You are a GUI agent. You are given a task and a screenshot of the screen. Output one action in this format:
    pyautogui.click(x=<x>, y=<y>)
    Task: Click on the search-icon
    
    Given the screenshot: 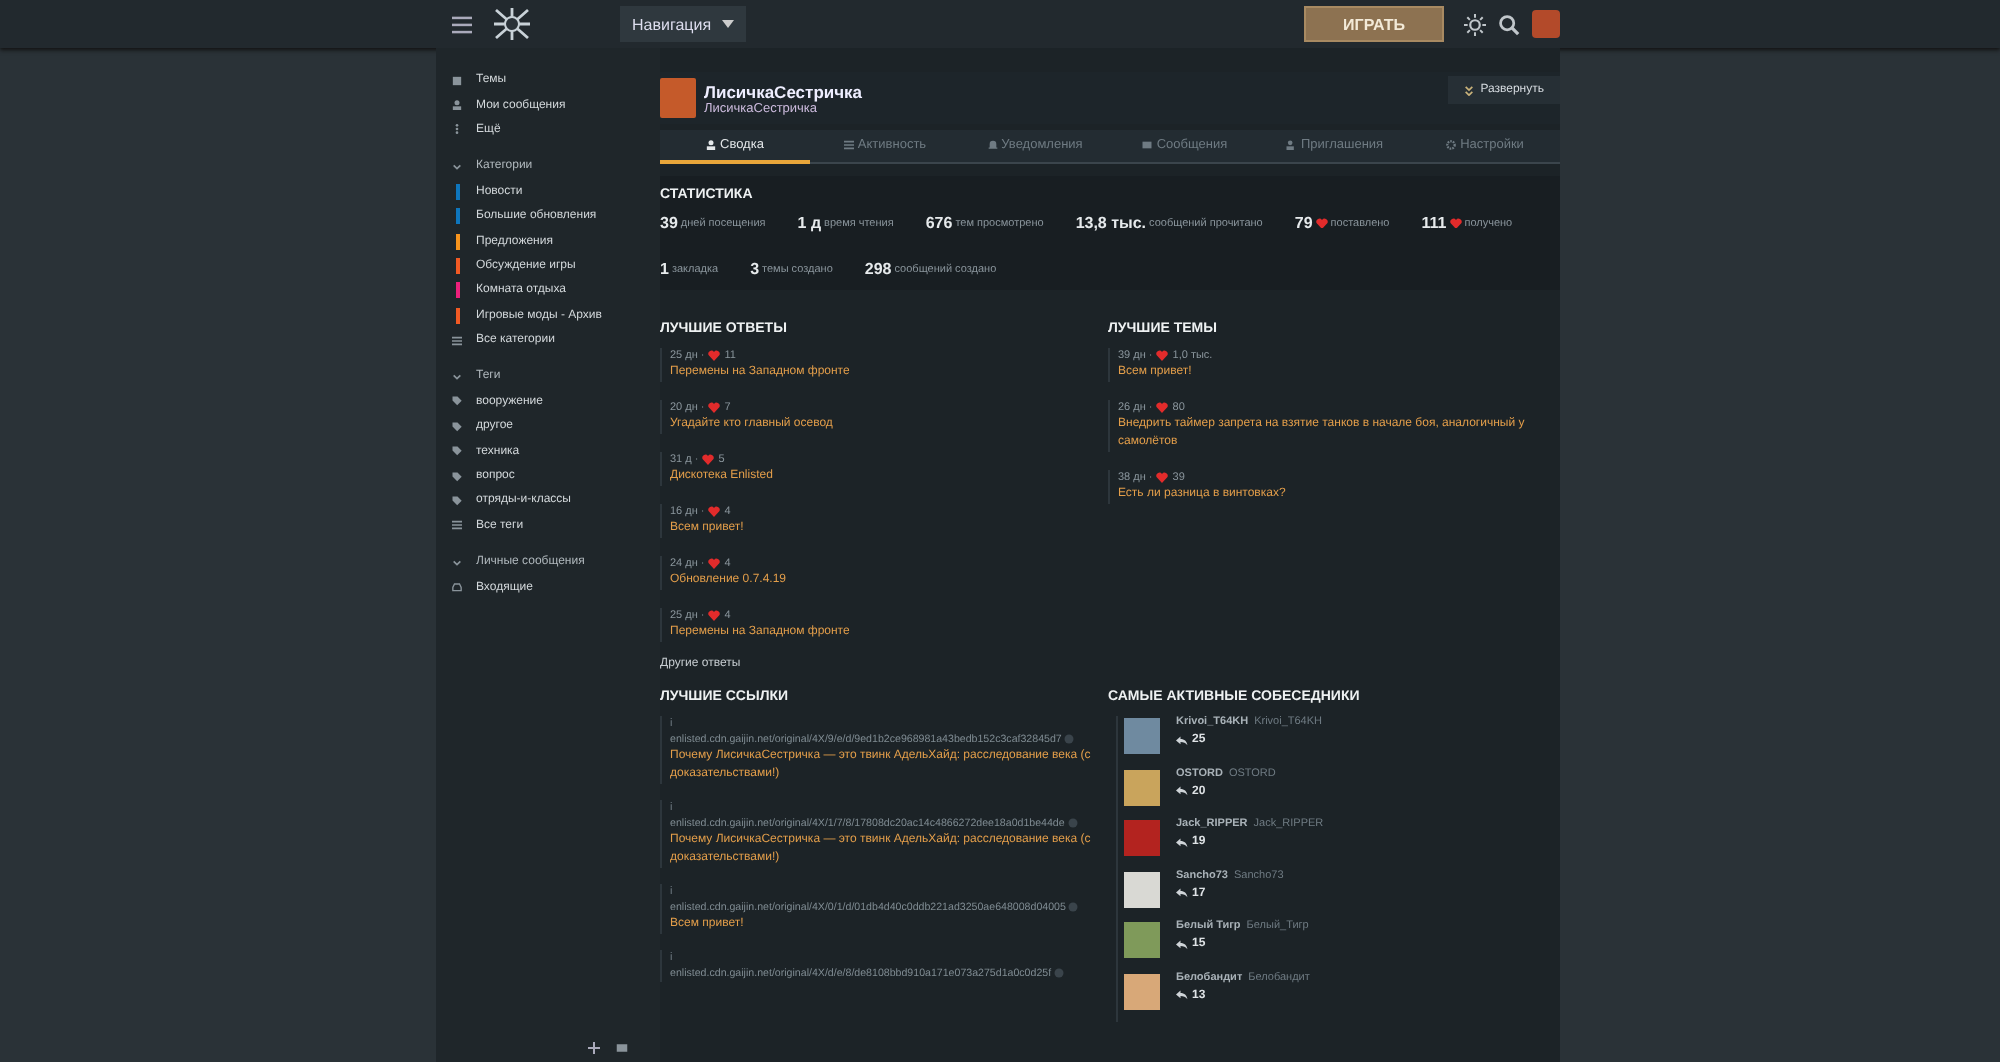 What is the action you would take?
    pyautogui.click(x=1509, y=24)
    